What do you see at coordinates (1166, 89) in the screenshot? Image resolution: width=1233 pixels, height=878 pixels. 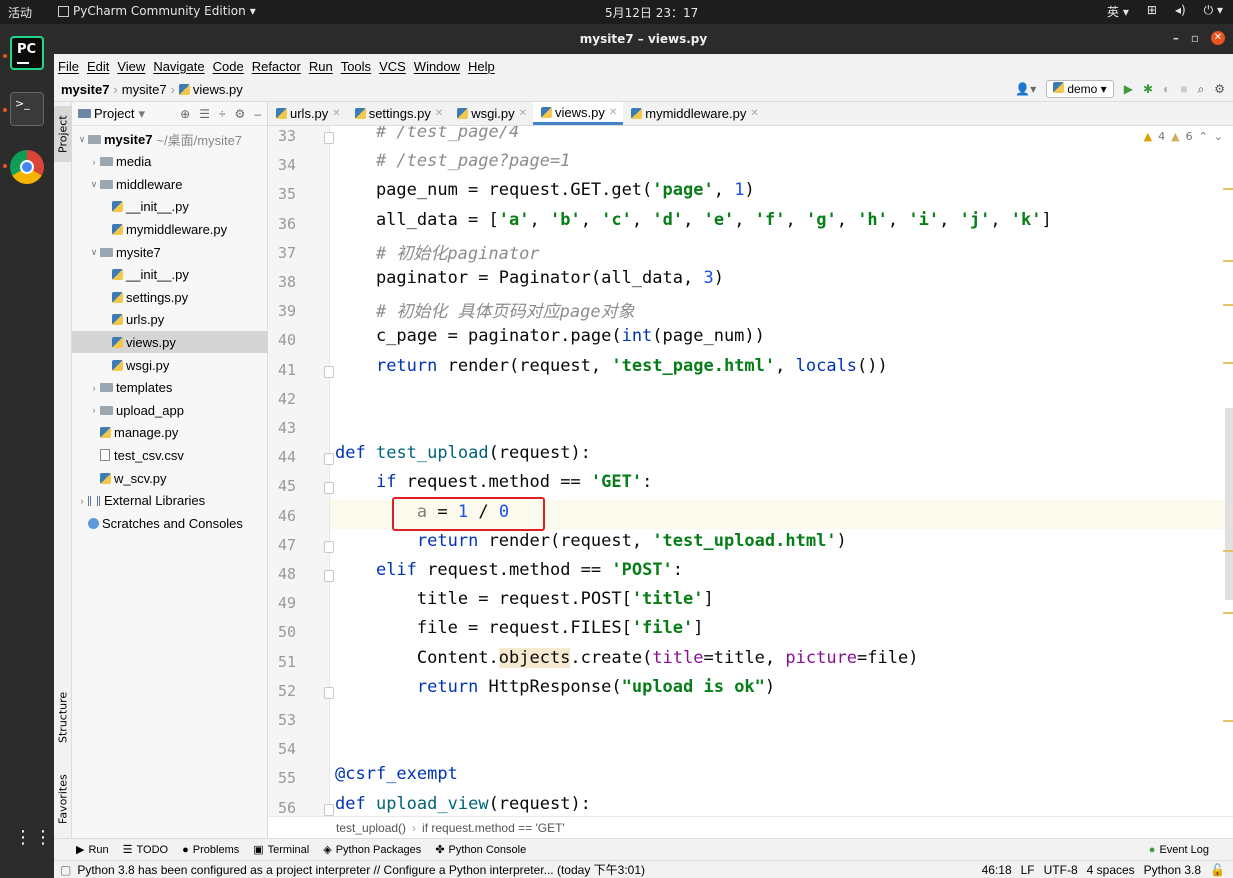 I see `coverage-icon: ◐` at bounding box center [1166, 89].